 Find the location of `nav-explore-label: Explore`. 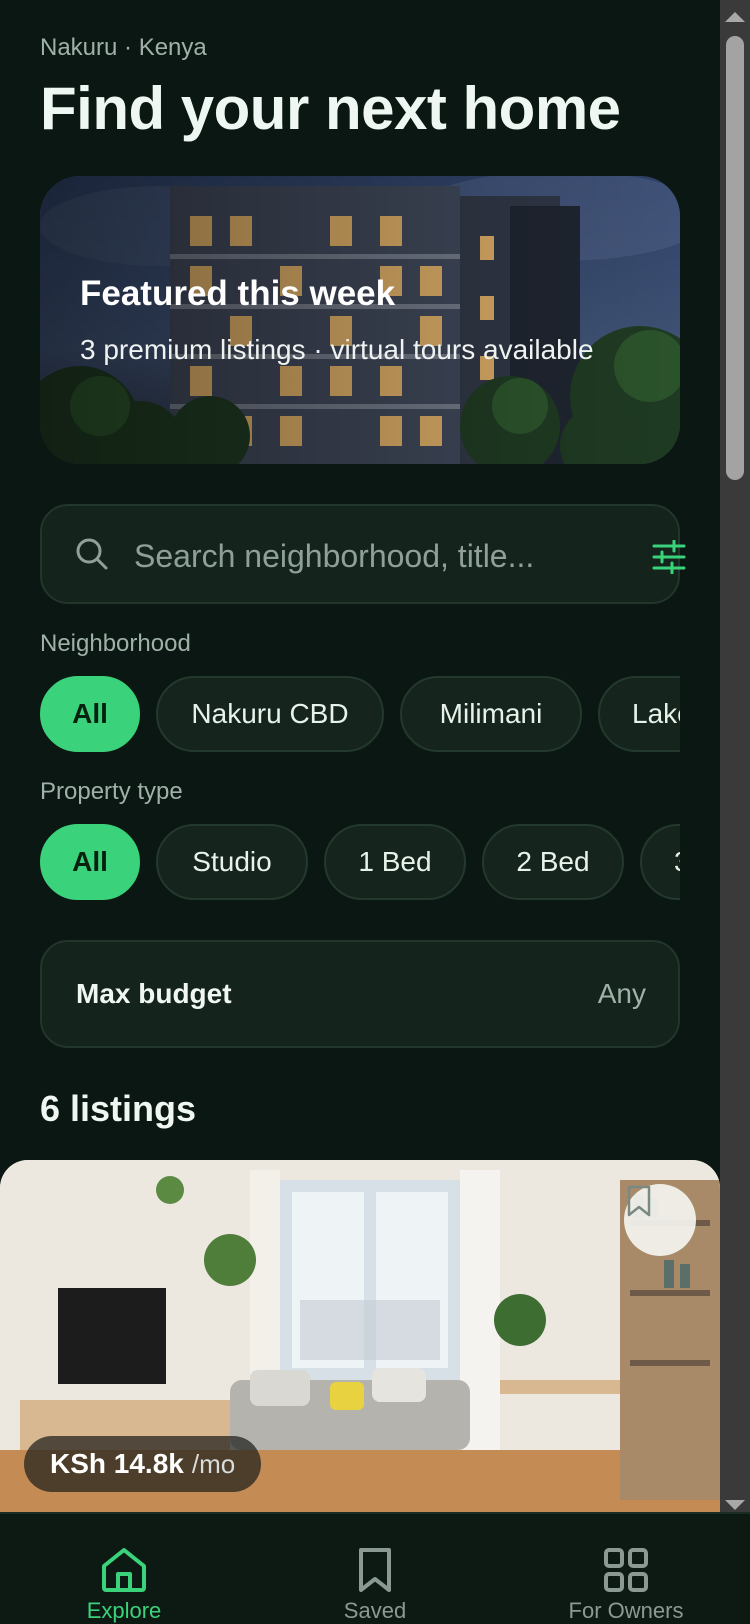

nav-explore-label: Explore is located at coordinates (124, 1610).